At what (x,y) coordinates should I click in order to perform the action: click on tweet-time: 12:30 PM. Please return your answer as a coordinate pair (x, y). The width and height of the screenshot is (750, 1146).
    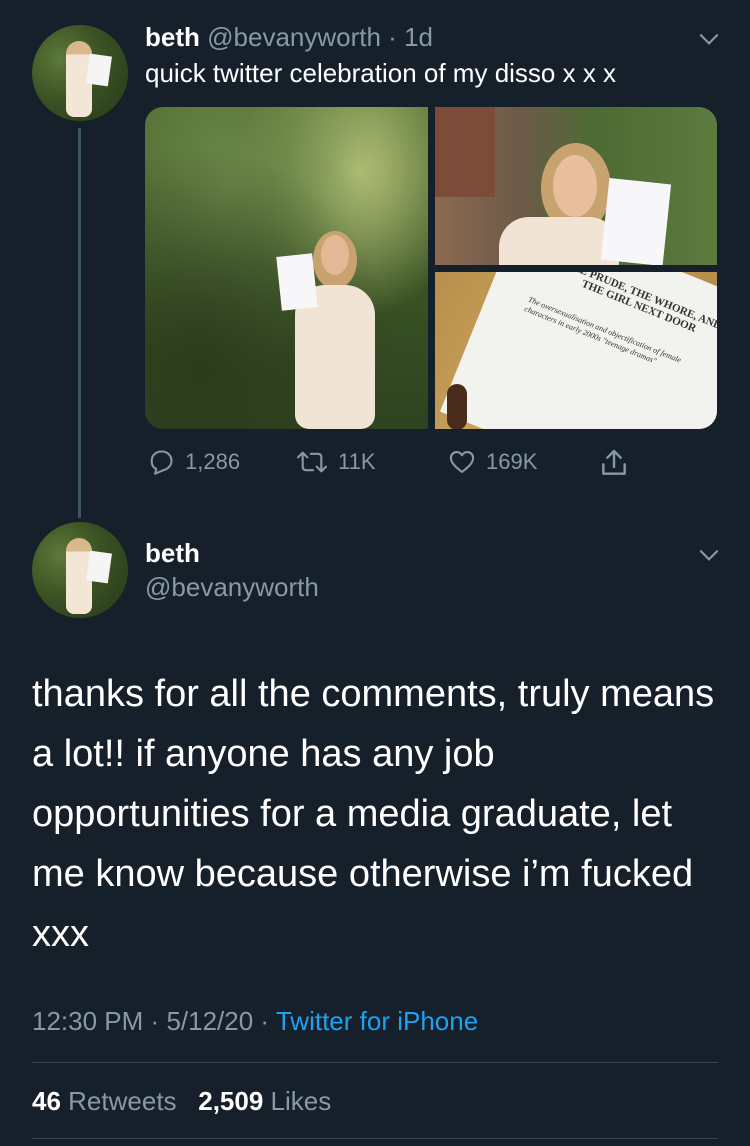
    Looking at the image, I should click on (87, 1021).